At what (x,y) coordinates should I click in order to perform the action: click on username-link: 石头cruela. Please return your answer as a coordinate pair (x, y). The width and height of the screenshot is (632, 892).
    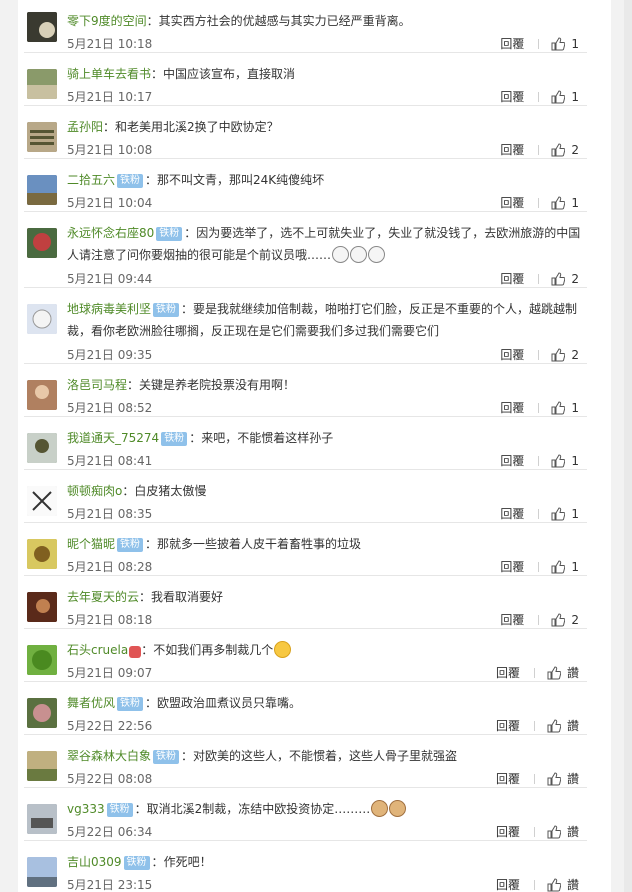
    Looking at the image, I should click on (97, 650).